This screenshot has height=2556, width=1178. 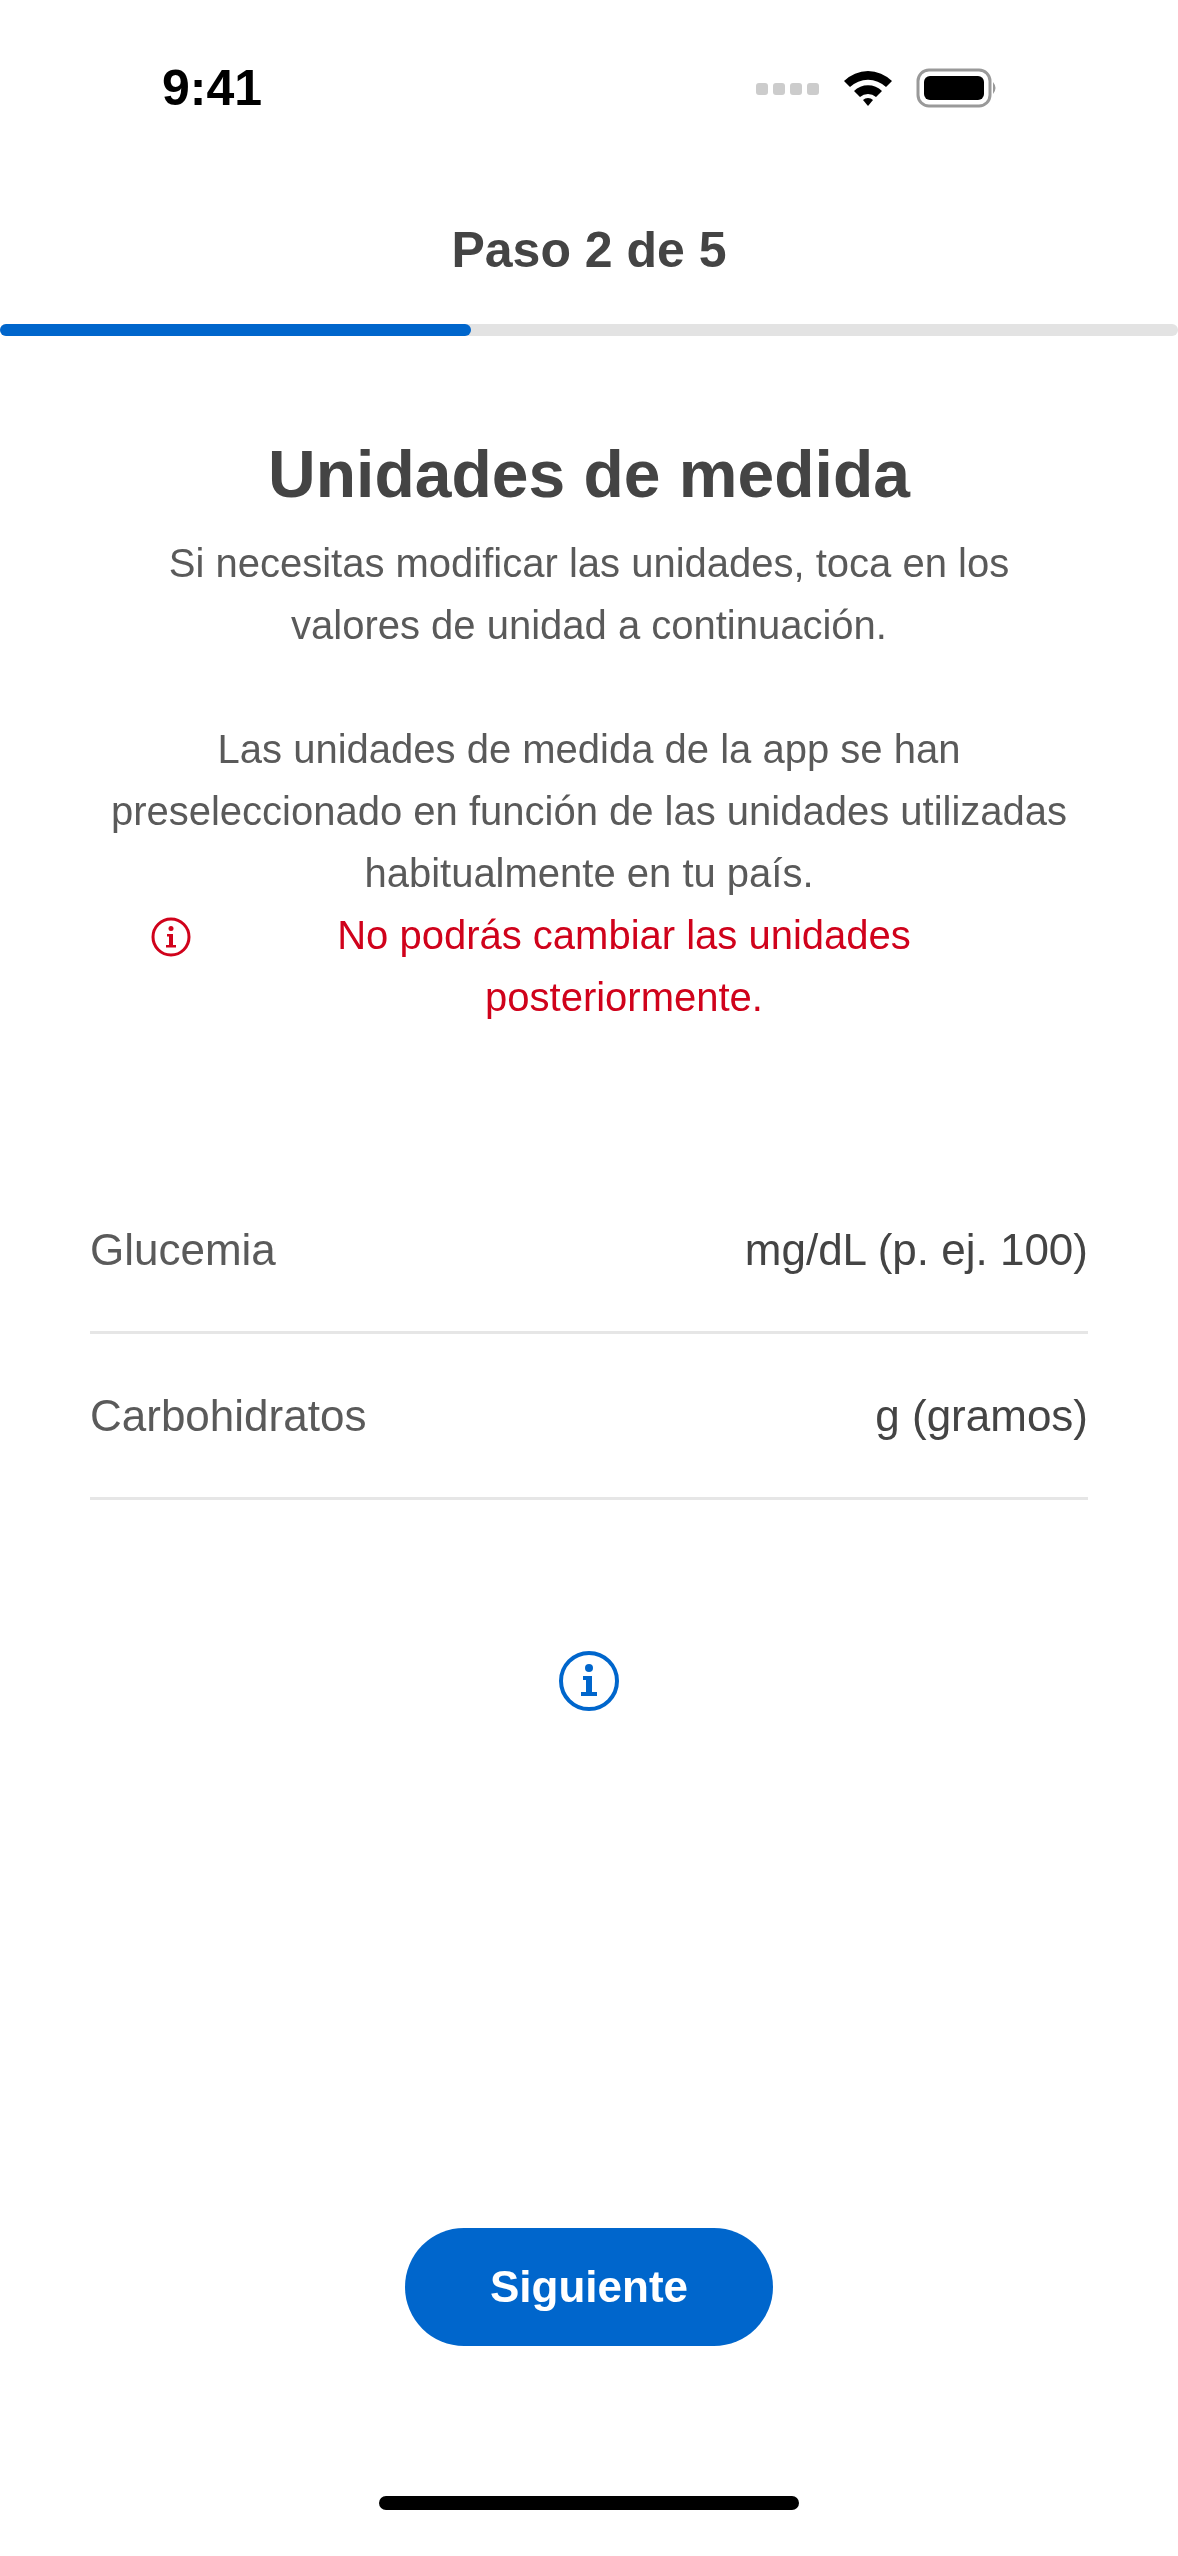 What do you see at coordinates (957, 88) in the screenshot?
I see `battery-icon` at bounding box center [957, 88].